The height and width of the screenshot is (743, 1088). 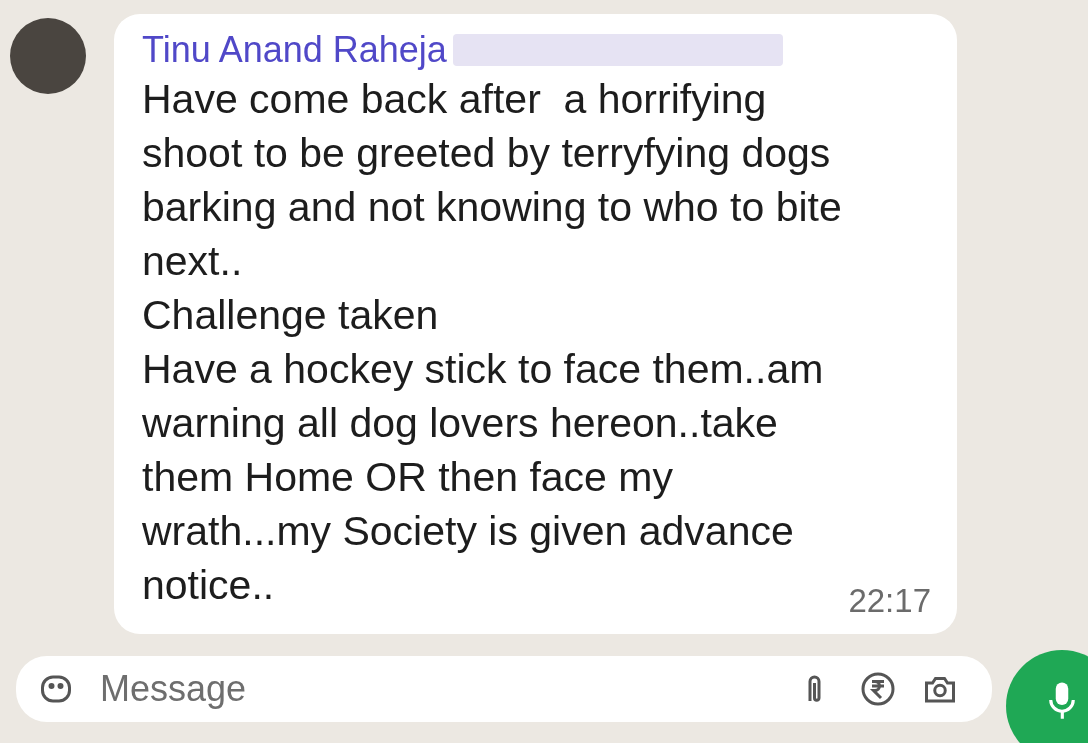 I want to click on message-text: next.., so click(x=192, y=261).